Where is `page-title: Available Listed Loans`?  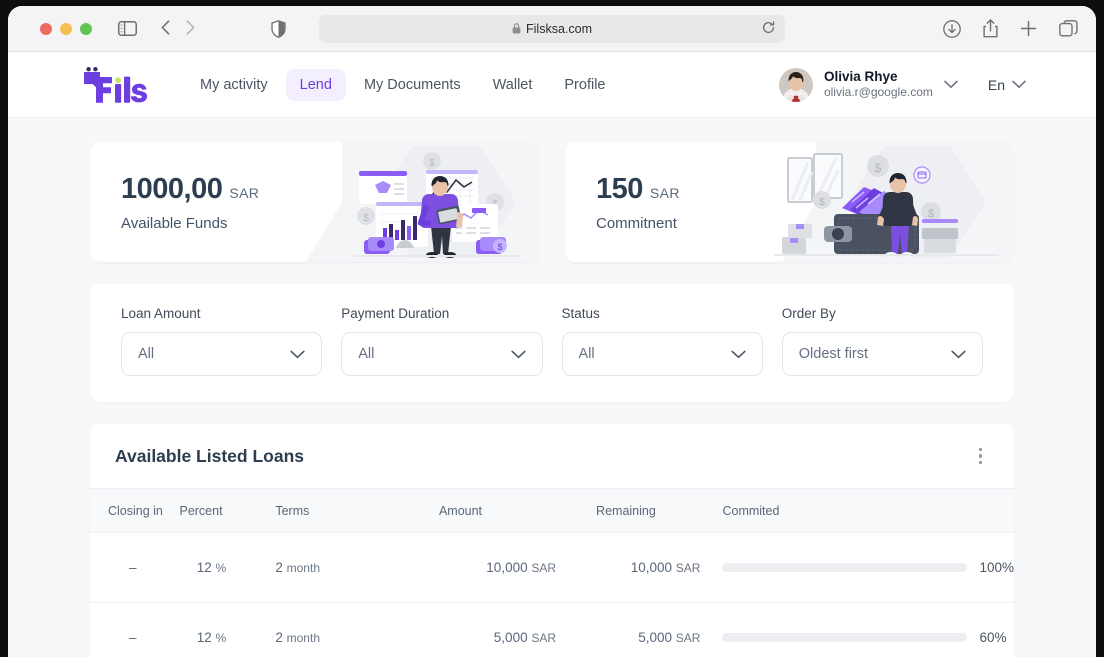
page-title: Available Listed Loans is located at coordinates (209, 455).